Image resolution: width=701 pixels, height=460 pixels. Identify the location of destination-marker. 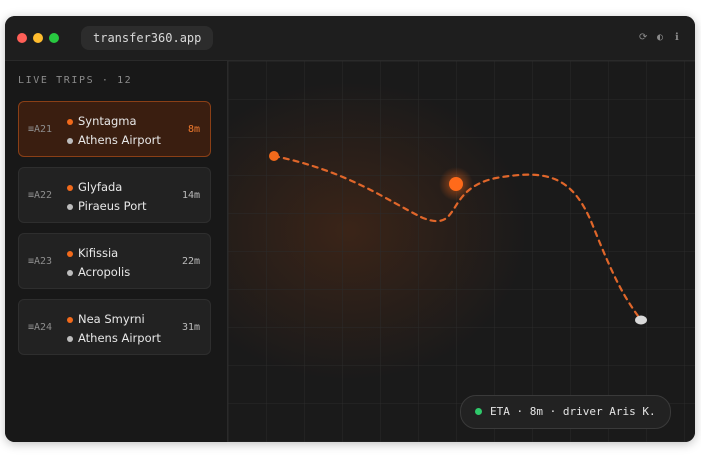
(641, 320).